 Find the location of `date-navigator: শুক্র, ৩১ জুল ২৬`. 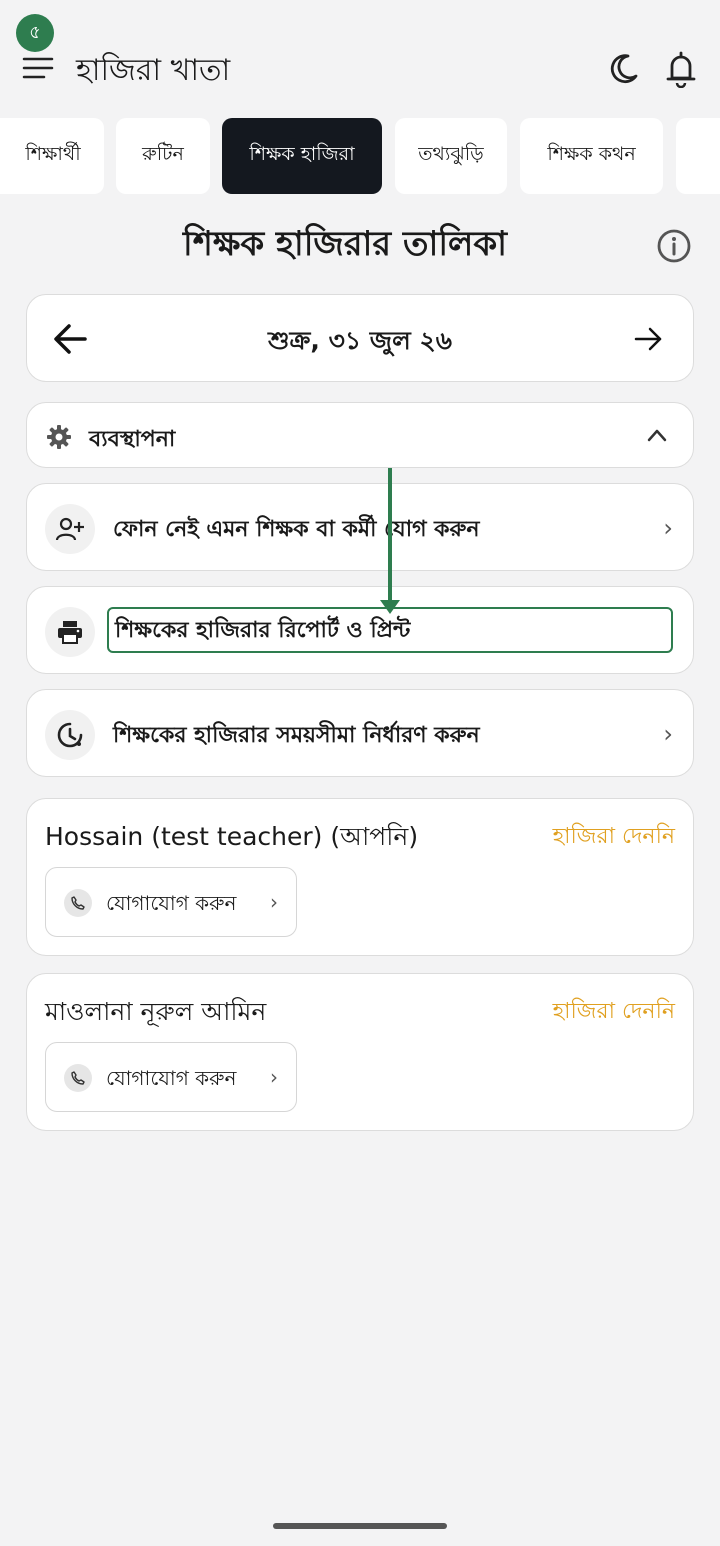

date-navigator: শুক্র, ৩১ জুল ২৬ is located at coordinates (360, 338).